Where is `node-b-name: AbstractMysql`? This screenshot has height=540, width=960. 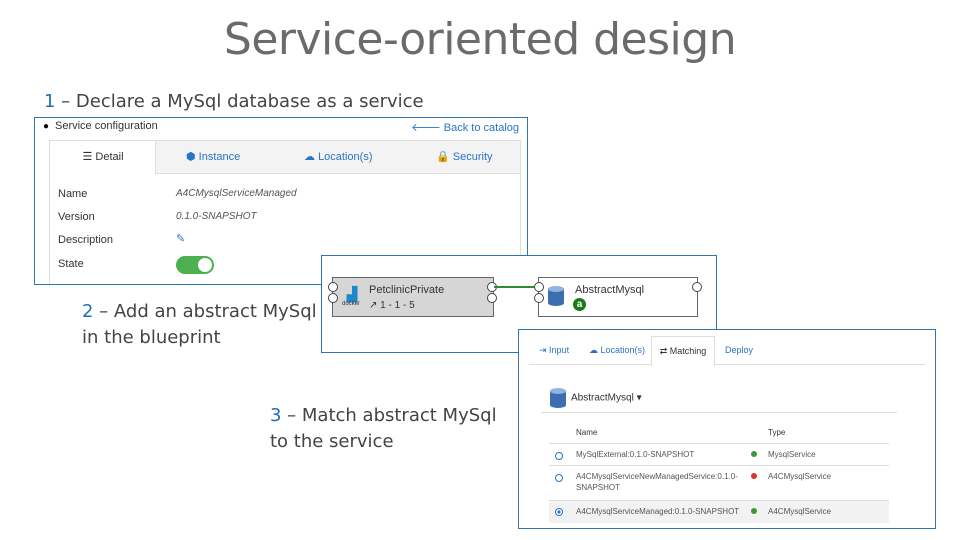 node-b-name: AbstractMysql is located at coordinates (610, 290).